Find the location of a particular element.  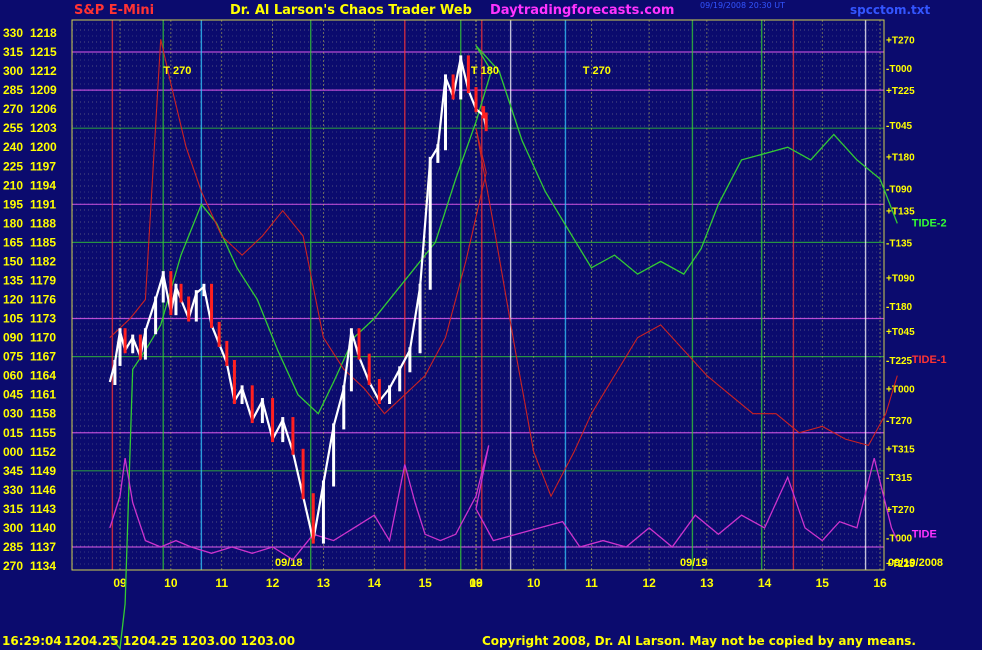

flux-line-label: -T225 is located at coordinates (899, 361).